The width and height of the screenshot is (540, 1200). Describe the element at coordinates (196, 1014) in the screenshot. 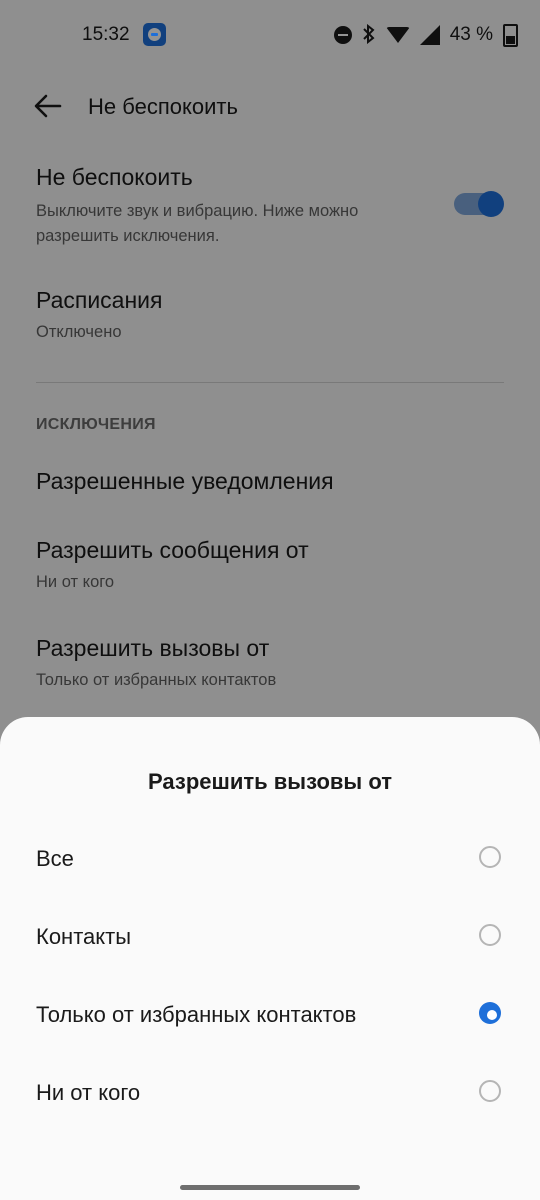

I see `option-label: Только от избранных контактов` at that location.